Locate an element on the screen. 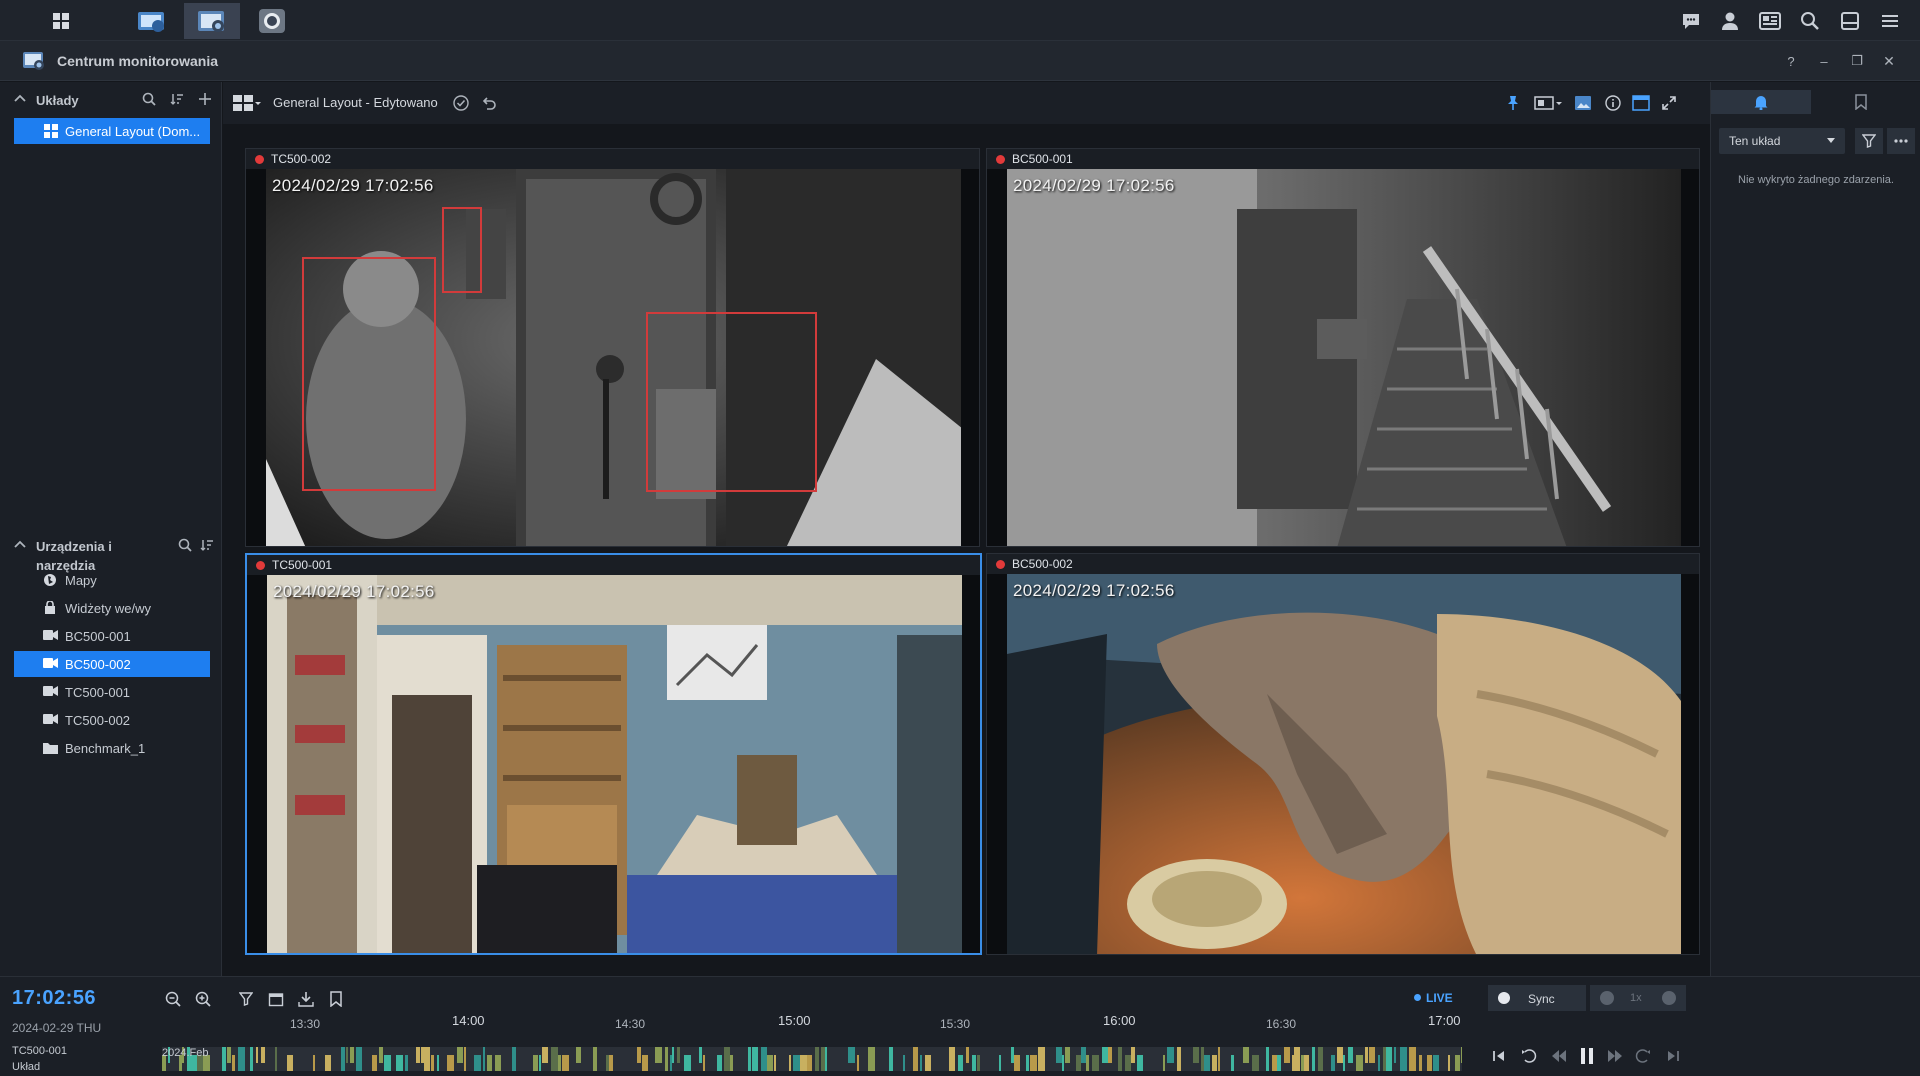 The height and width of the screenshot is (1076, 1920). snapshot-button is located at coordinates (1583, 103).